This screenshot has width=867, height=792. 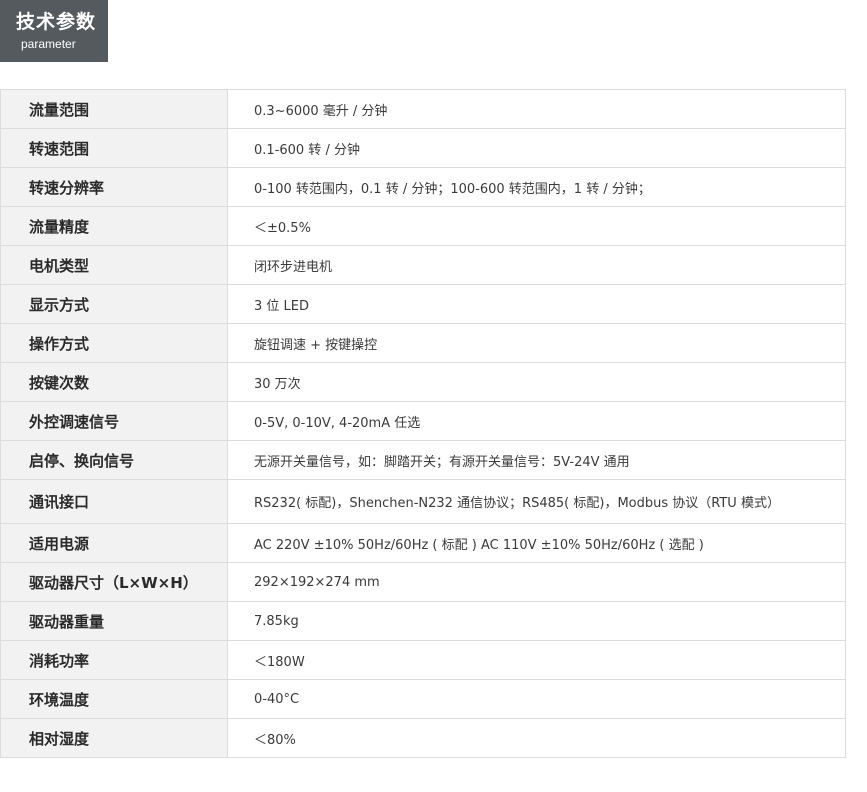 I want to click on param-label: 转速范围, so click(x=114, y=148).